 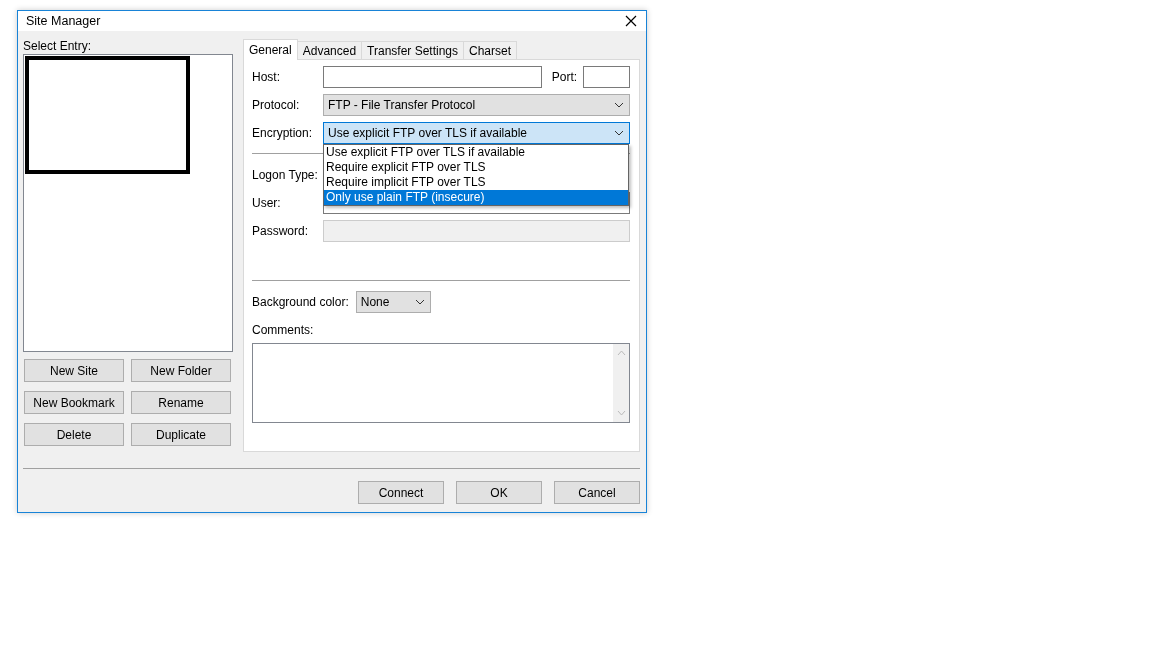 What do you see at coordinates (283, 330) in the screenshot?
I see `comments-label: Comments:` at bounding box center [283, 330].